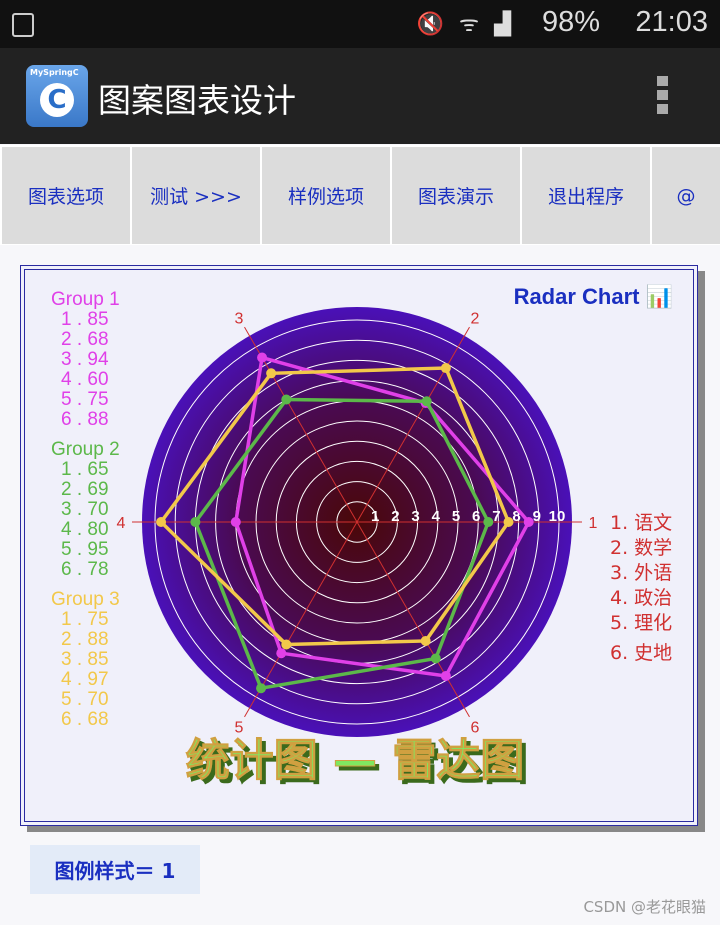  Describe the element at coordinates (641, 573) in the screenshot. I see `axis-name-legend: 3. 外语` at that location.